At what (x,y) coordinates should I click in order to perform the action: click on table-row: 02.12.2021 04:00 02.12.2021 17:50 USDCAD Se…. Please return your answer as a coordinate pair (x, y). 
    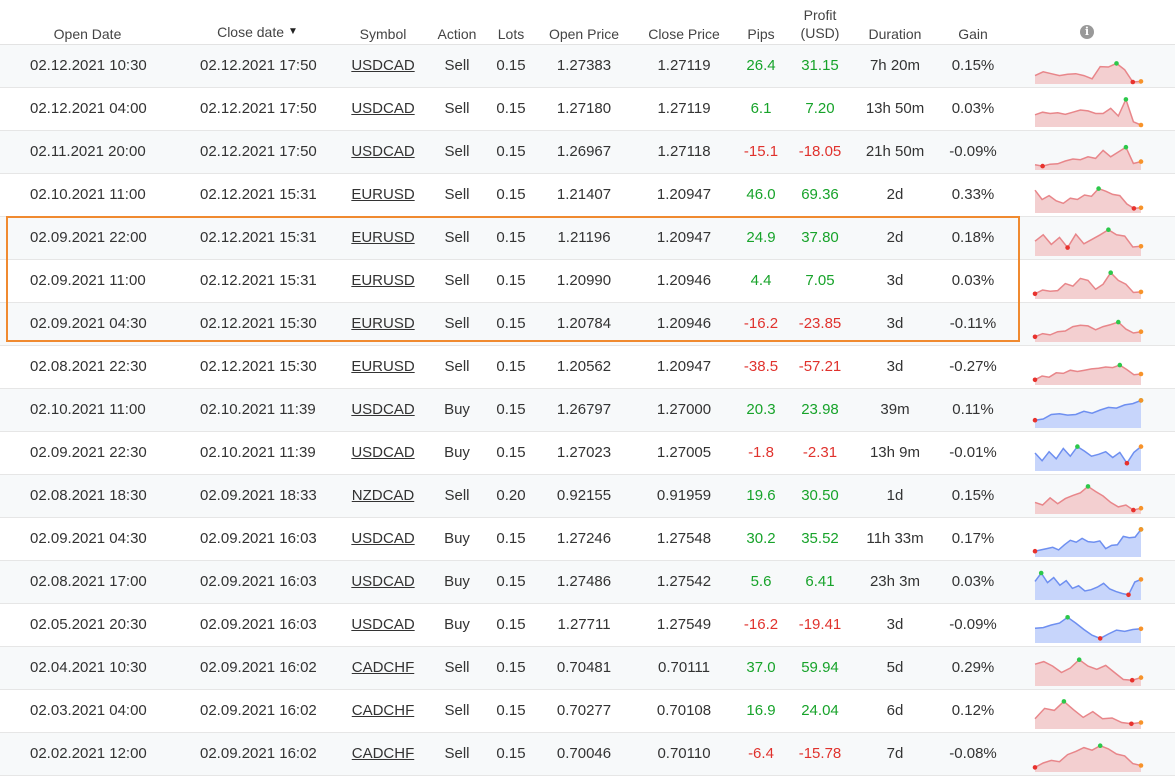
    Looking at the image, I should click on (587, 109).